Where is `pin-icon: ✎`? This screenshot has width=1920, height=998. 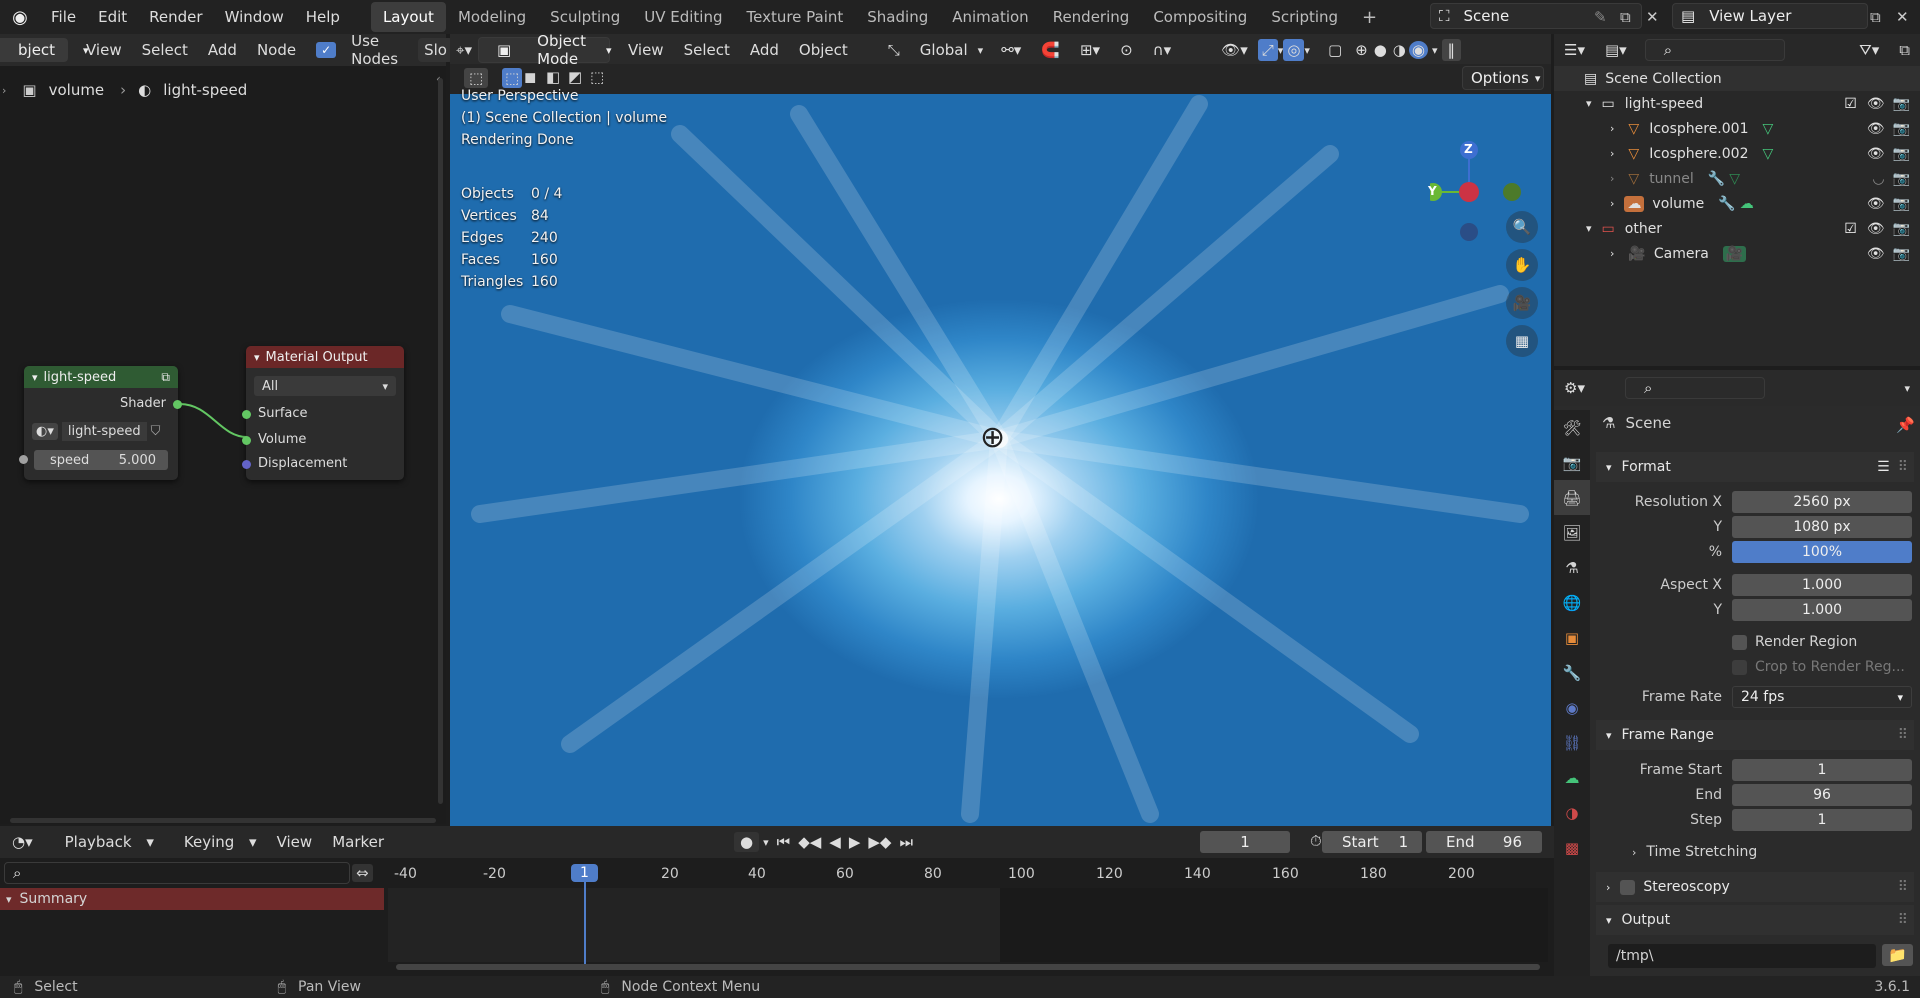 pin-icon: ✎ is located at coordinates (1600, 17).